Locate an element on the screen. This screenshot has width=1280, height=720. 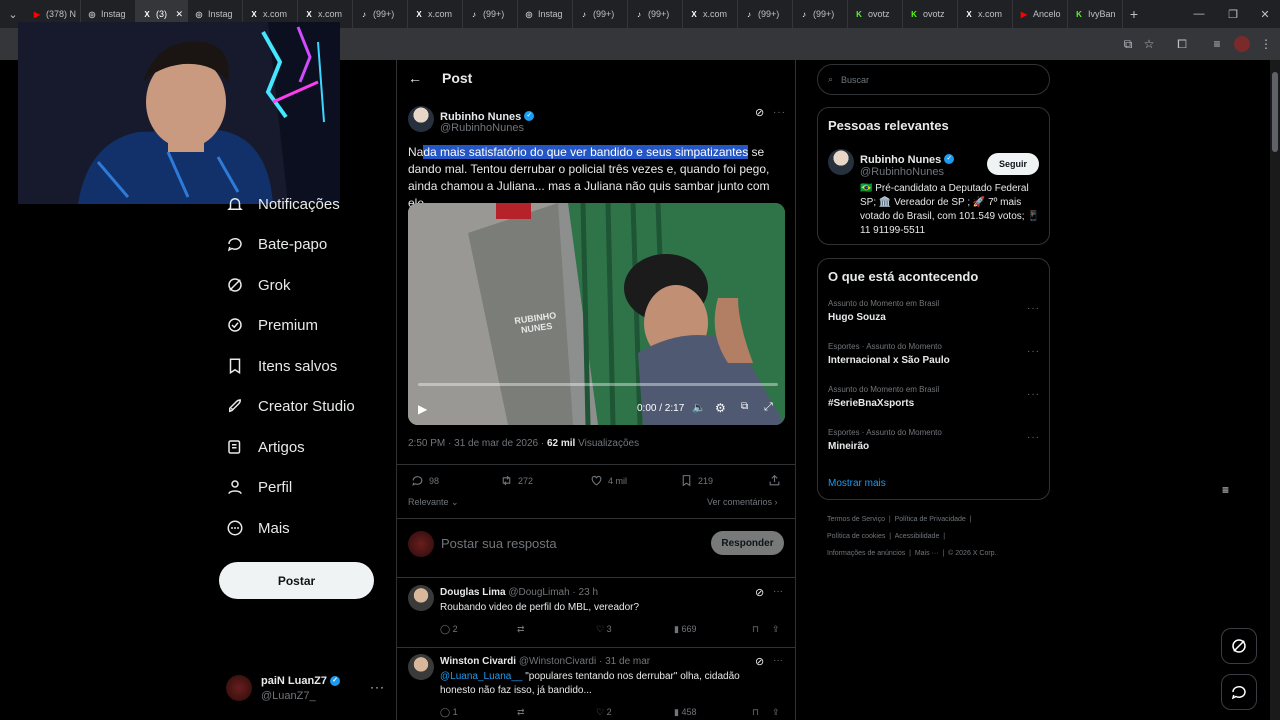
view-comments-link: Ver comentários › is located at coordinates (742, 502).